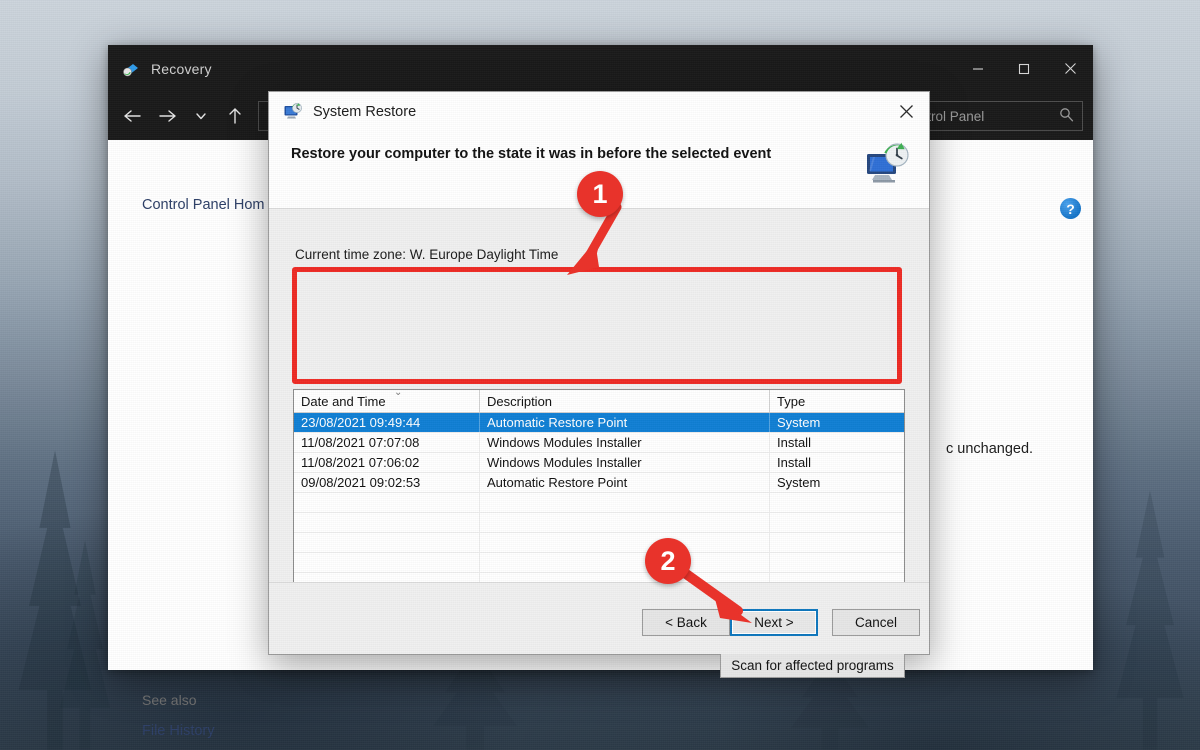 The height and width of the screenshot is (750, 1200). What do you see at coordinates (203, 205) in the screenshot?
I see `control-panel-home-link: Control Panel Hom` at bounding box center [203, 205].